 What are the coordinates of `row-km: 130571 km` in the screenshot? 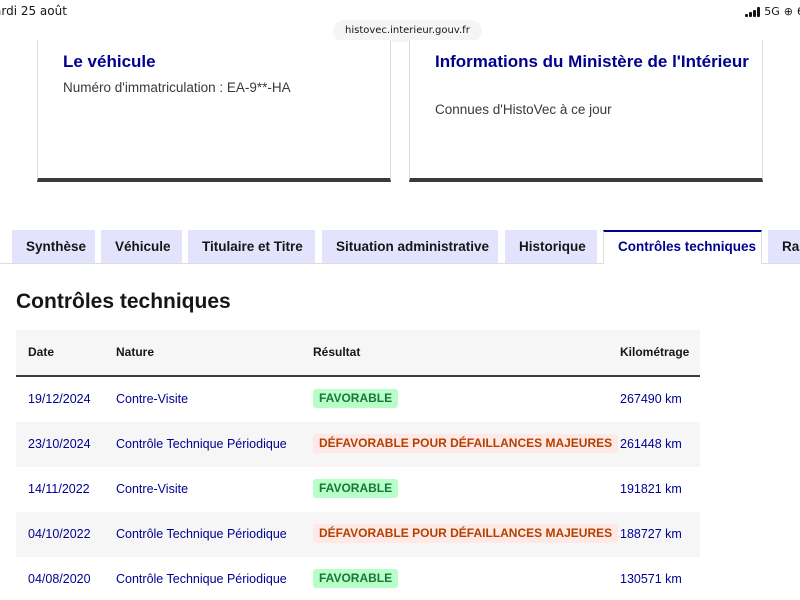 It's located at (651, 579).